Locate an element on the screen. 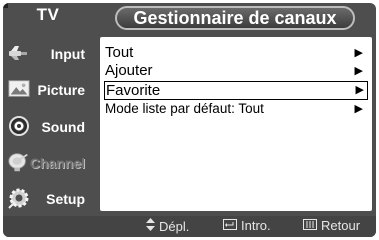 This screenshot has width=379, height=240. enter-hint-label: Intro. is located at coordinates (256, 225).